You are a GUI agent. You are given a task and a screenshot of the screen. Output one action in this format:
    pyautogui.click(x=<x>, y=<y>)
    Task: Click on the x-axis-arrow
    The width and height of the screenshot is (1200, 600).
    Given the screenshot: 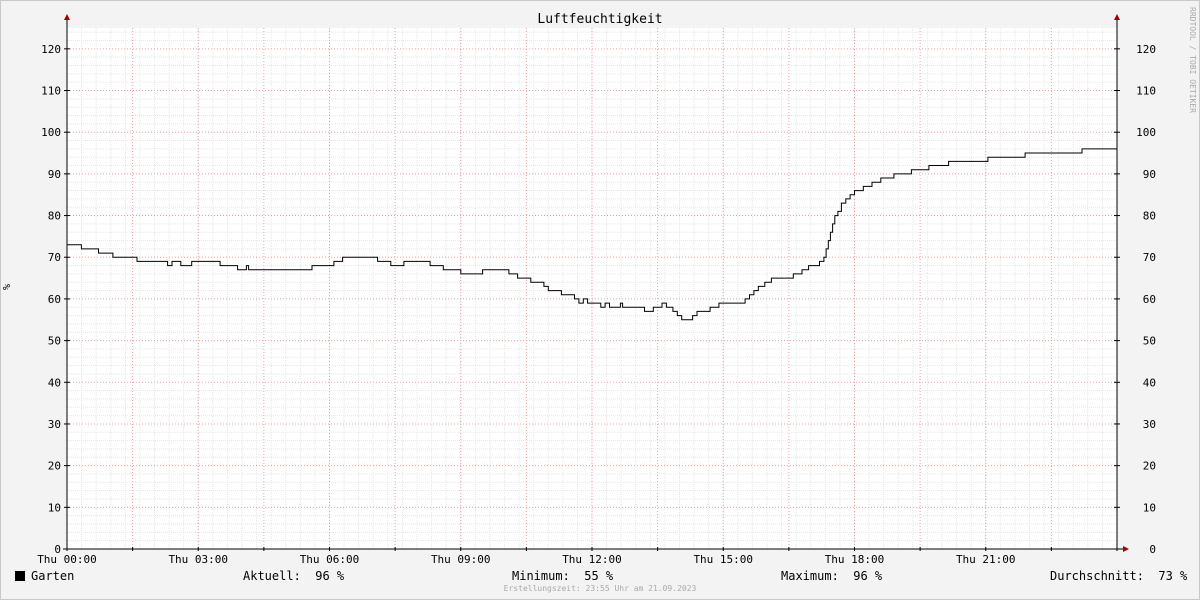 What is the action you would take?
    pyautogui.click(x=1126, y=549)
    